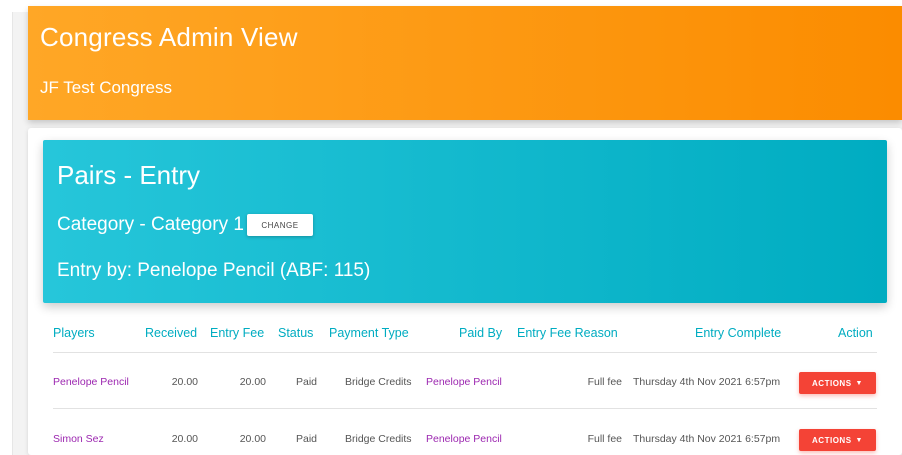  I want to click on column-header-paid-by: Paid By, so click(481, 333).